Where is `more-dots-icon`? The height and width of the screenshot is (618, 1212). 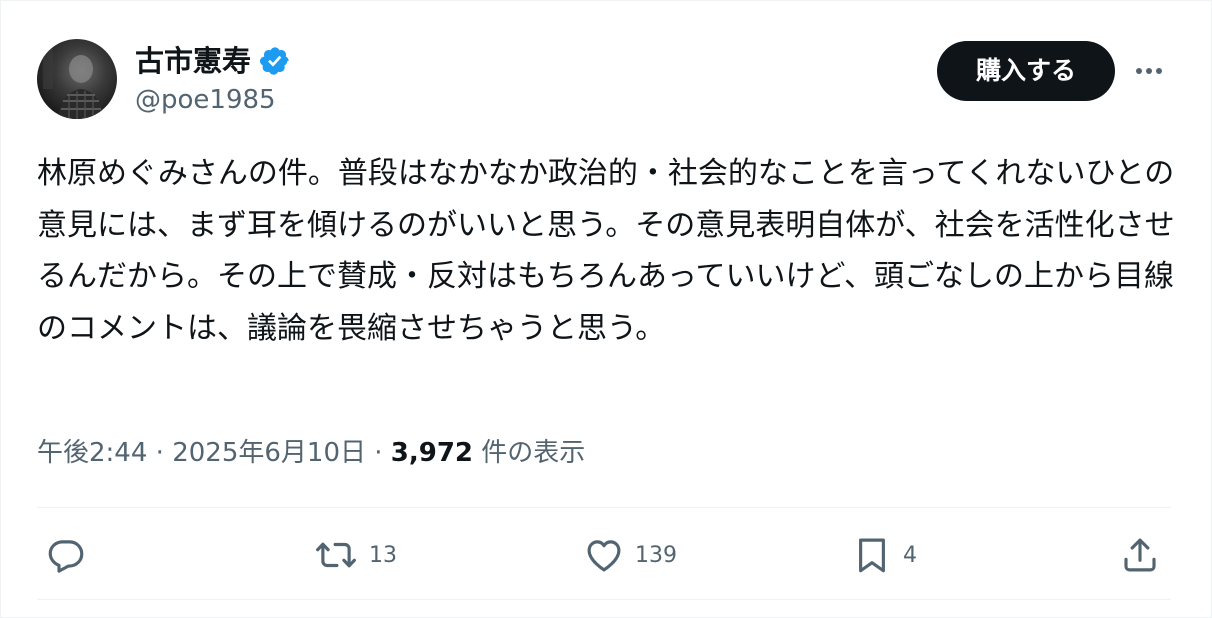
more-dots-icon is located at coordinates (1149, 71).